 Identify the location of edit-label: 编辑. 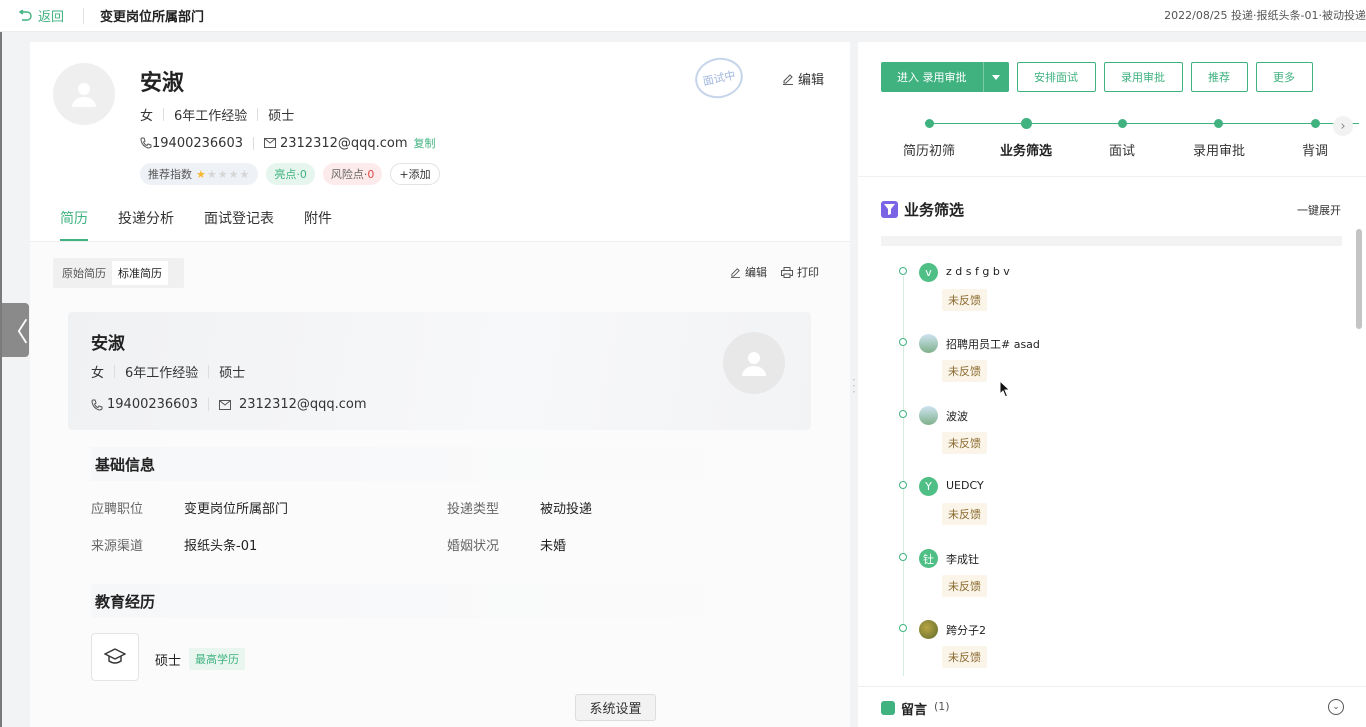
(811, 80).